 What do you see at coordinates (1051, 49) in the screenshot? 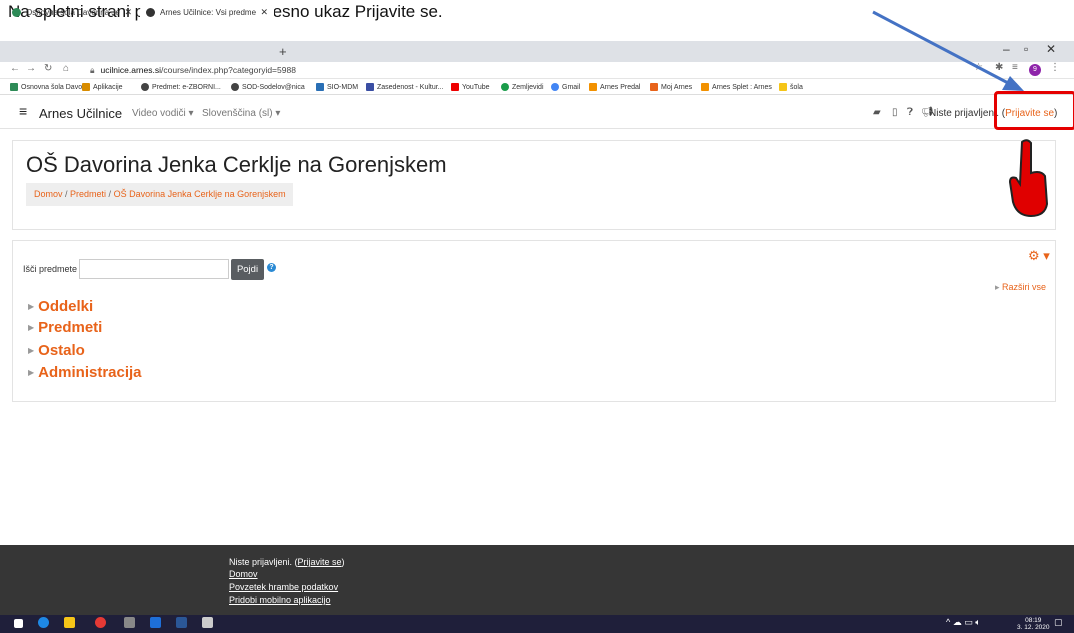
I see `close-window-icon: ✕` at bounding box center [1051, 49].